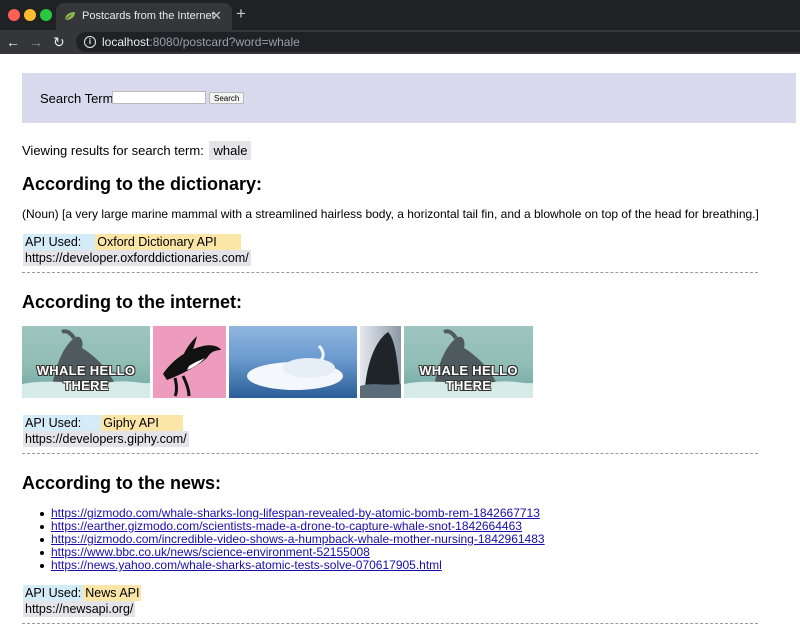 The height and width of the screenshot is (628, 800). I want to click on dictionary-api-row: API Used: Oxford Dictionary API, so click(132, 242).